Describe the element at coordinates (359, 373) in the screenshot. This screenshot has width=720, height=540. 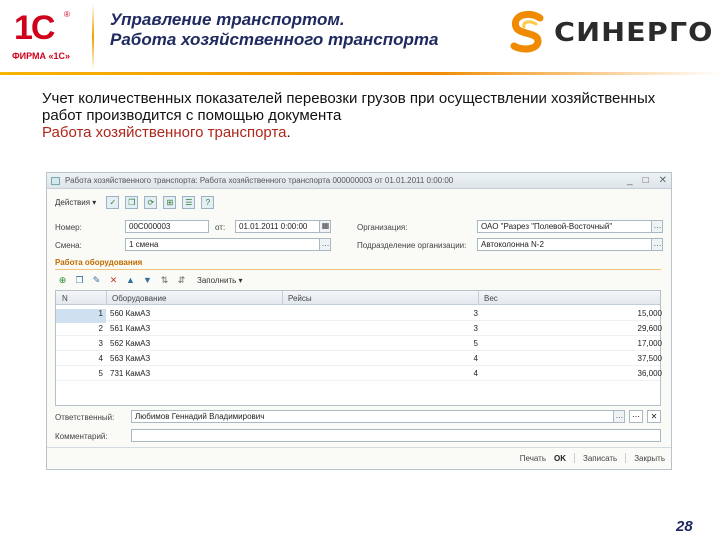
I see `table-row: 5 731 КамАЗ 4 36,000` at that location.